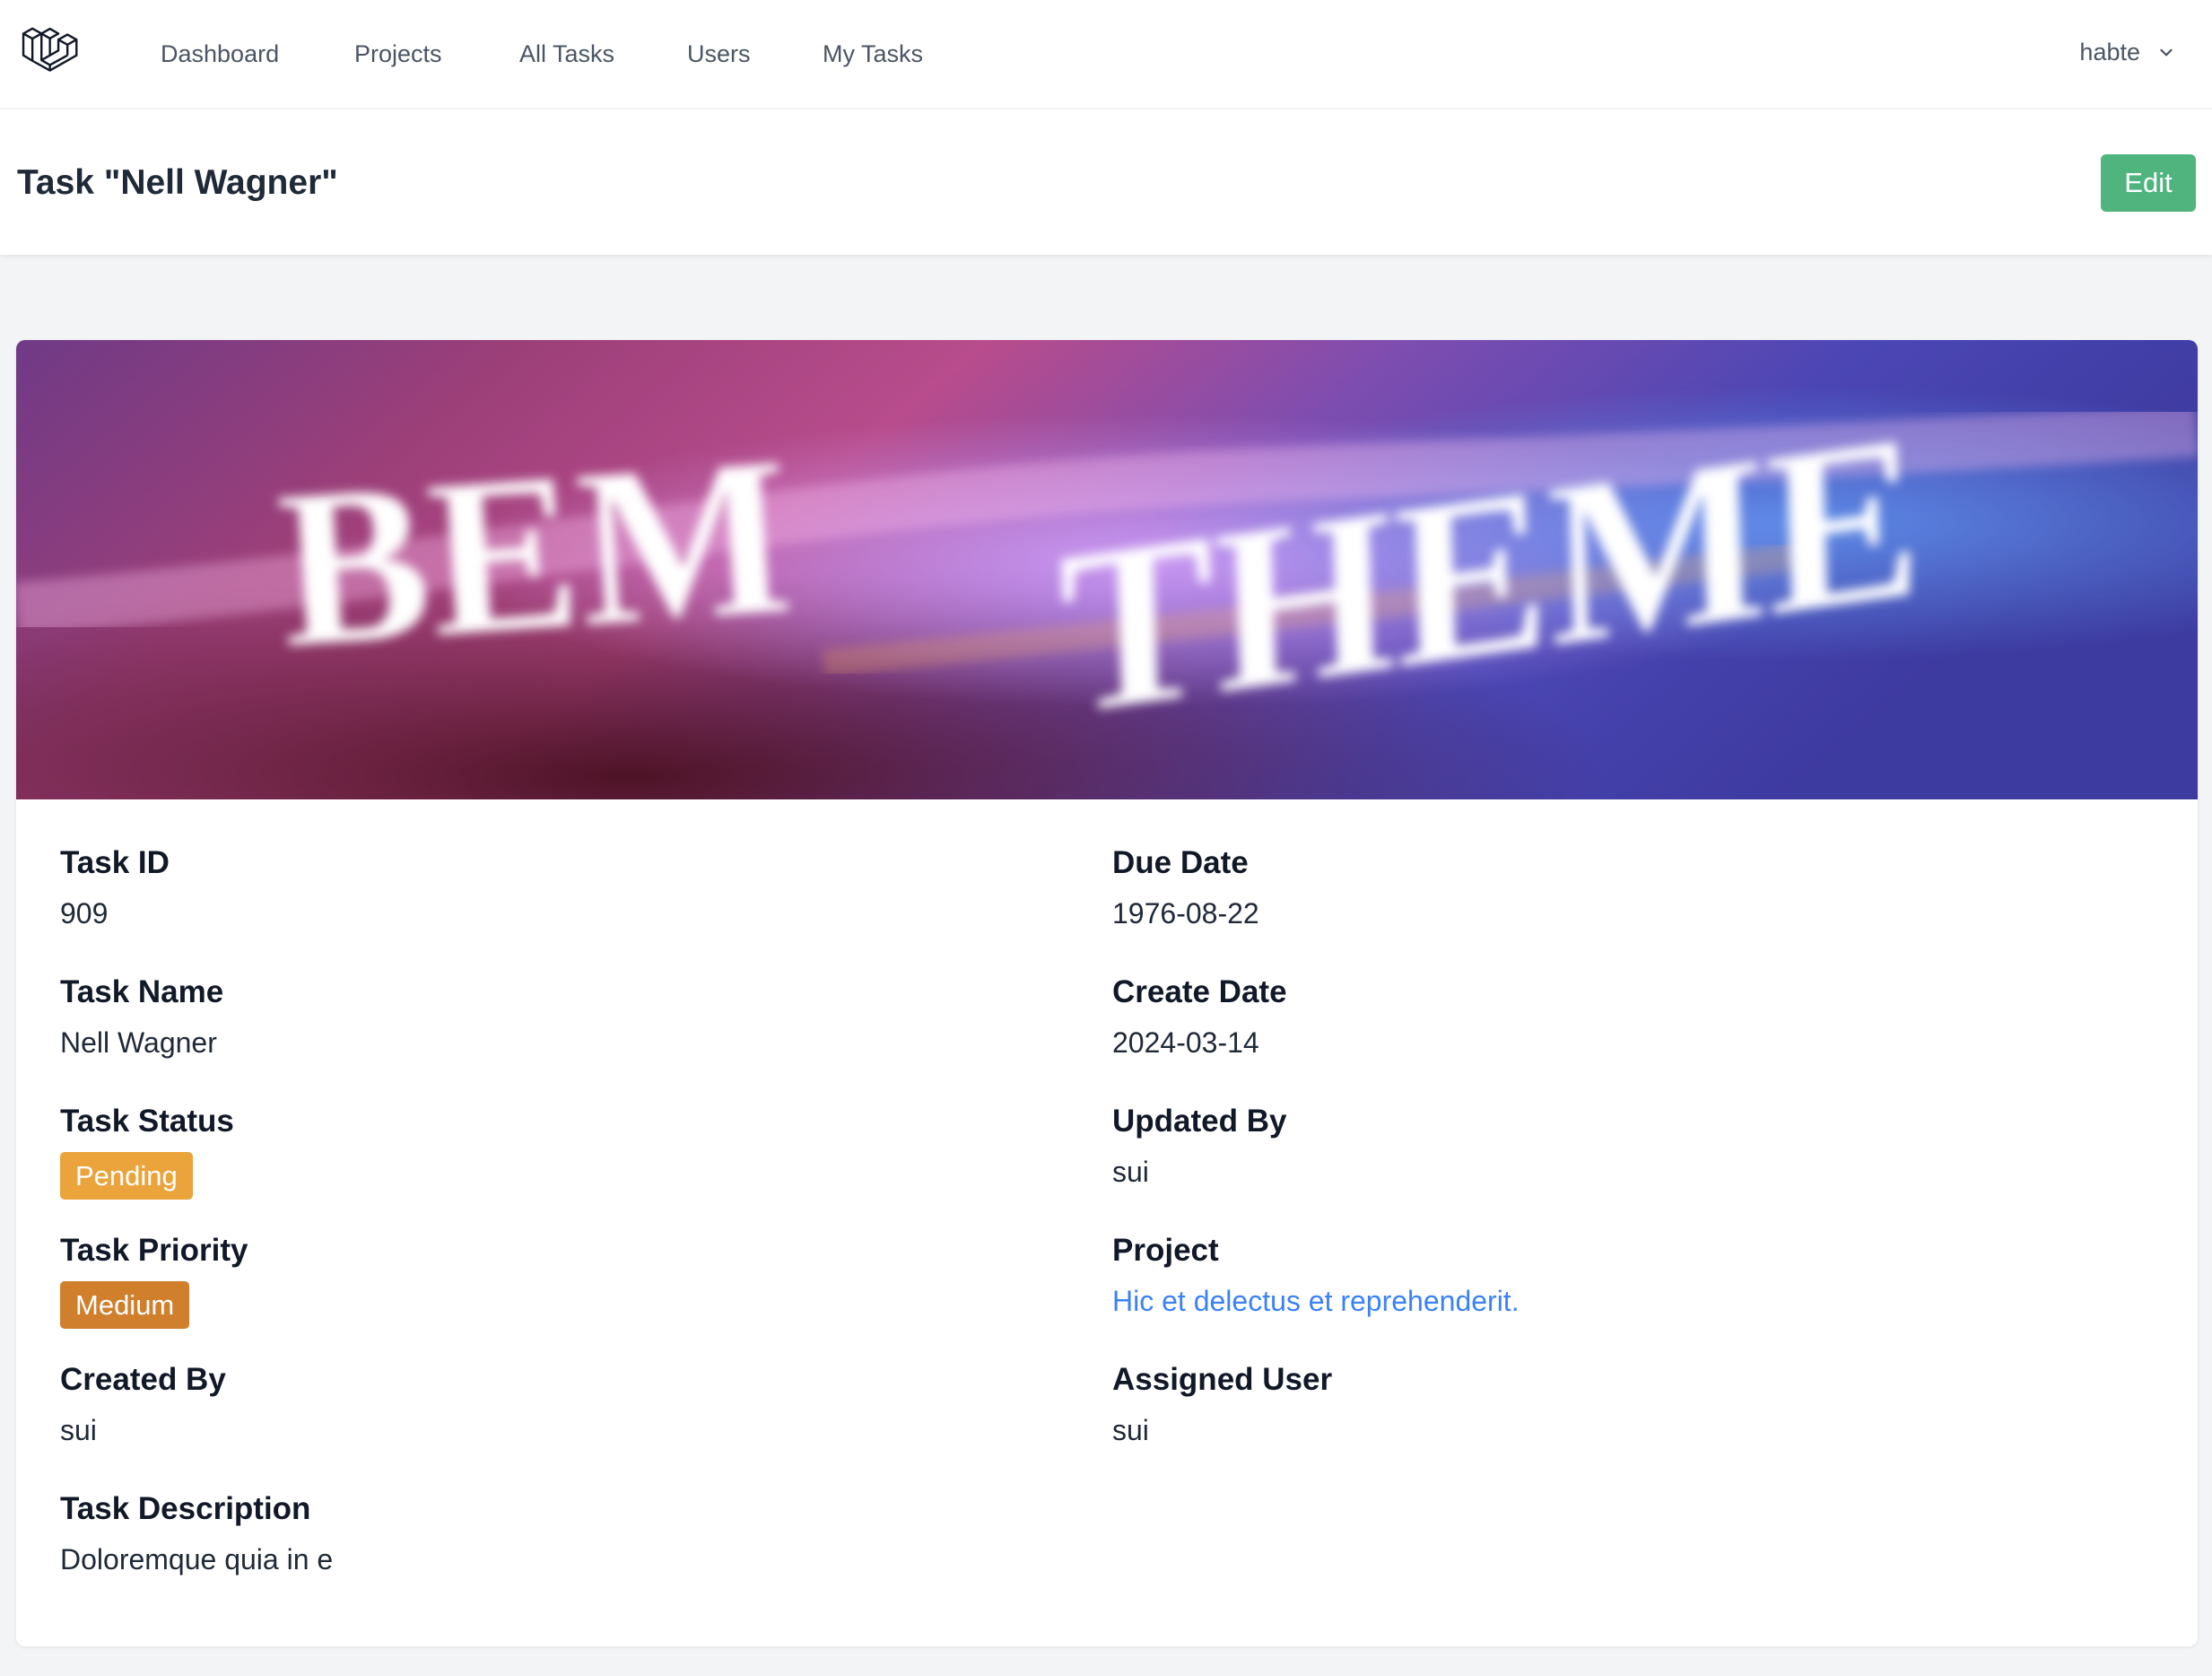  Describe the element at coordinates (509, 1151) in the screenshot. I see `field-task-status: Task Status Pending` at that location.